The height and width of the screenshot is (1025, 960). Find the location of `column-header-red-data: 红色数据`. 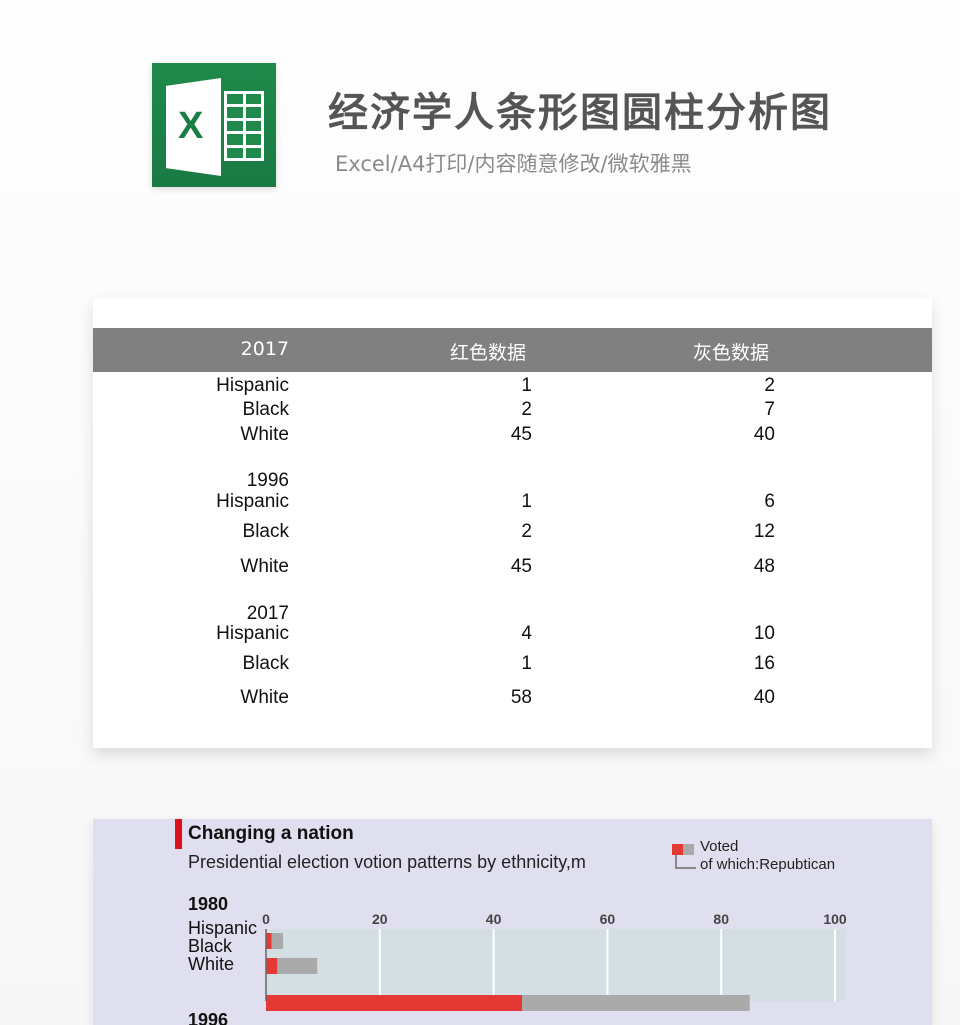

column-header-red-data: 红色数据 is located at coordinates (488, 353).